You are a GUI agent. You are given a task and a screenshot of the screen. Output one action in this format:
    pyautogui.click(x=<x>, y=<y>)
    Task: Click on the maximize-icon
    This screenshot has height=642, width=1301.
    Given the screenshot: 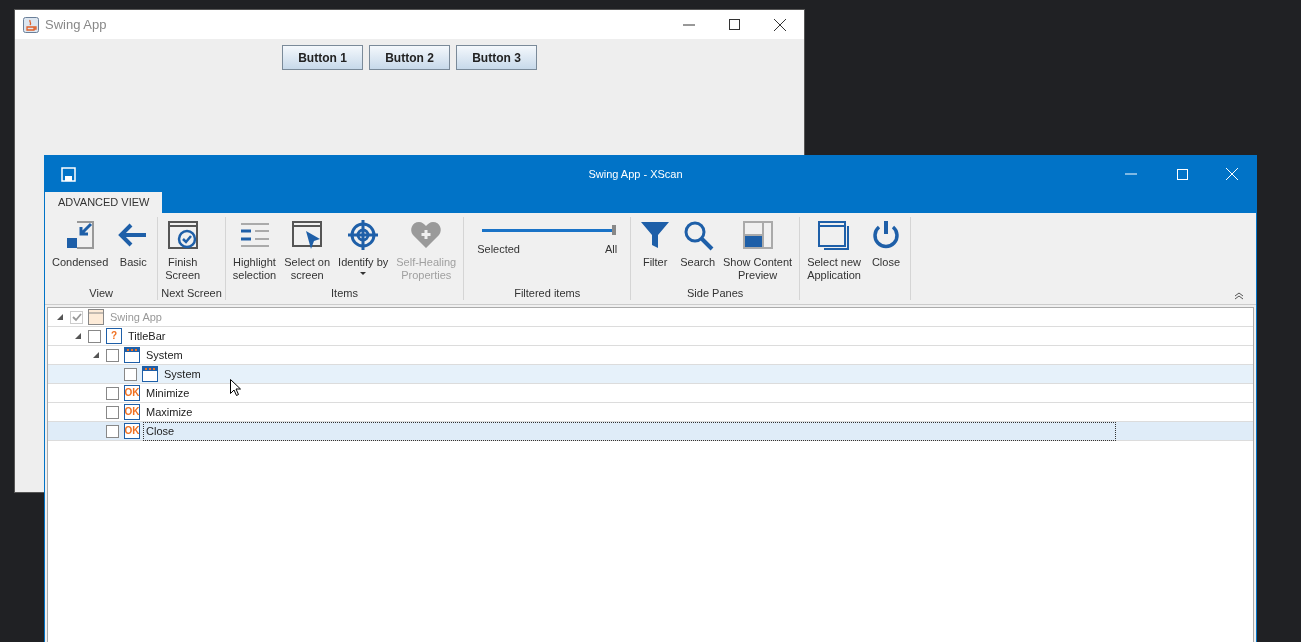 What is the action you would take?
    pyautogui.click(x=734, y=24)
    